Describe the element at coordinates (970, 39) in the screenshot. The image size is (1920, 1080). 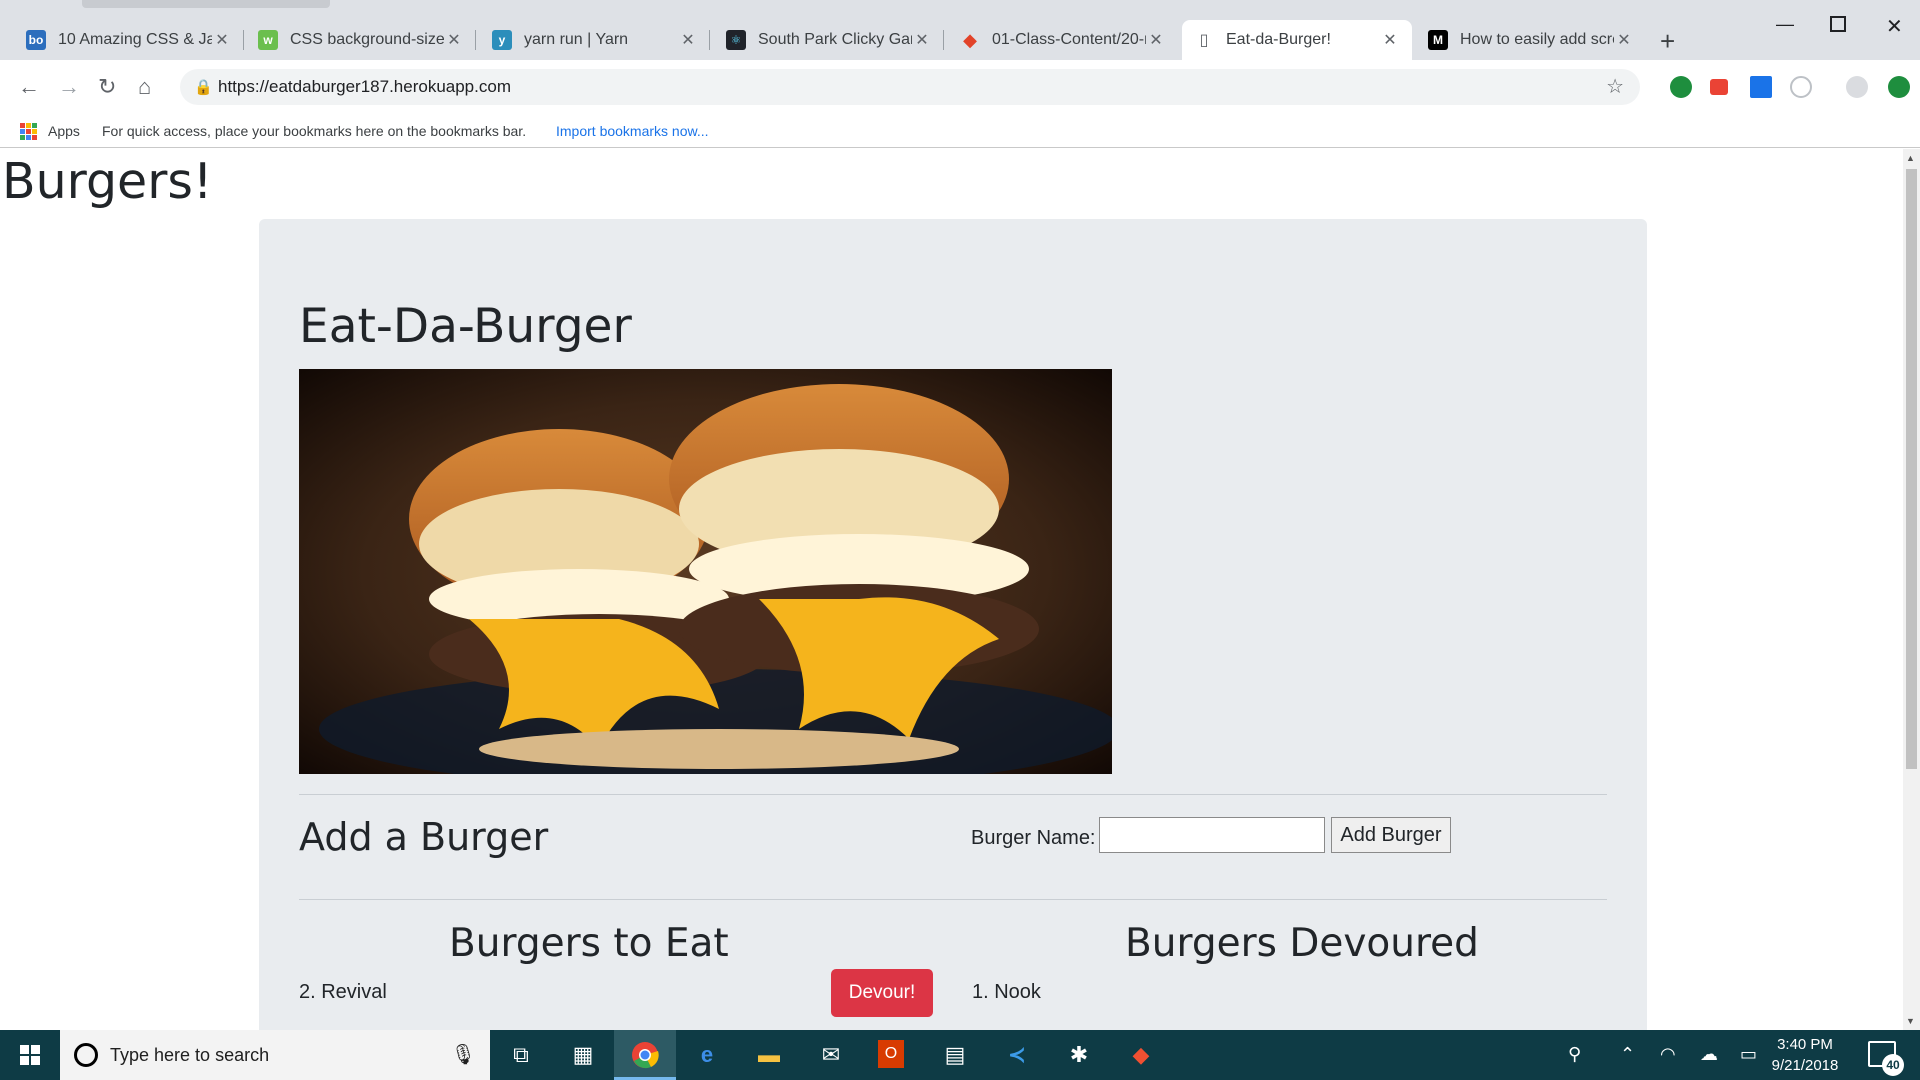
I see `tab-favicon-icon: ◆` at that location.